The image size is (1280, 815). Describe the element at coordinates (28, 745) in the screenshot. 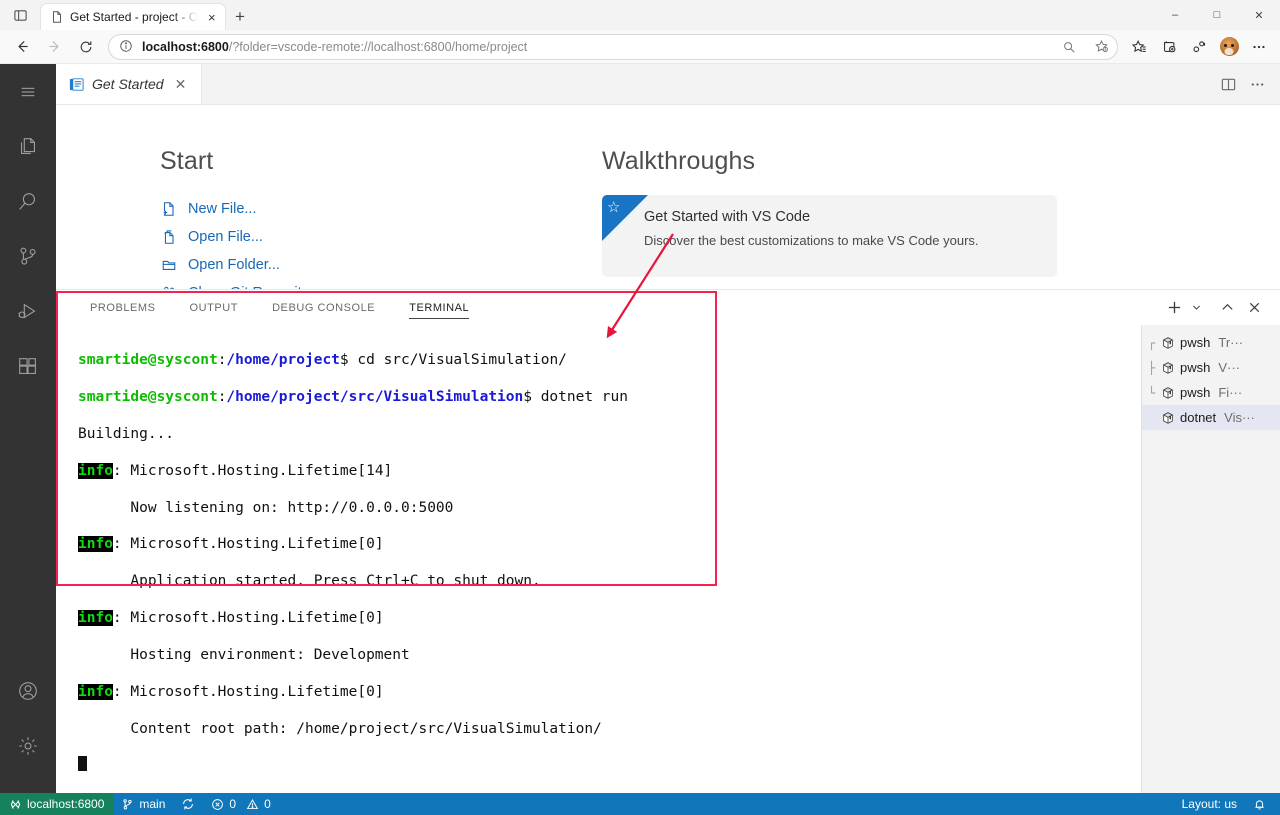

I see `sidebar-item-settings` at that location.